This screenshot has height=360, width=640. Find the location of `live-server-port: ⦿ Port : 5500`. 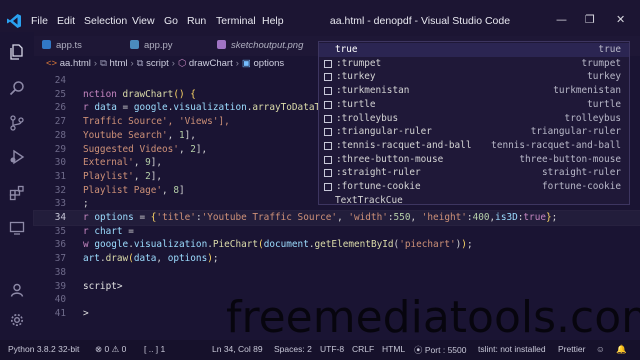

live-server-port: ⦿ Port : 5500 is located at coordinates (440, 350).